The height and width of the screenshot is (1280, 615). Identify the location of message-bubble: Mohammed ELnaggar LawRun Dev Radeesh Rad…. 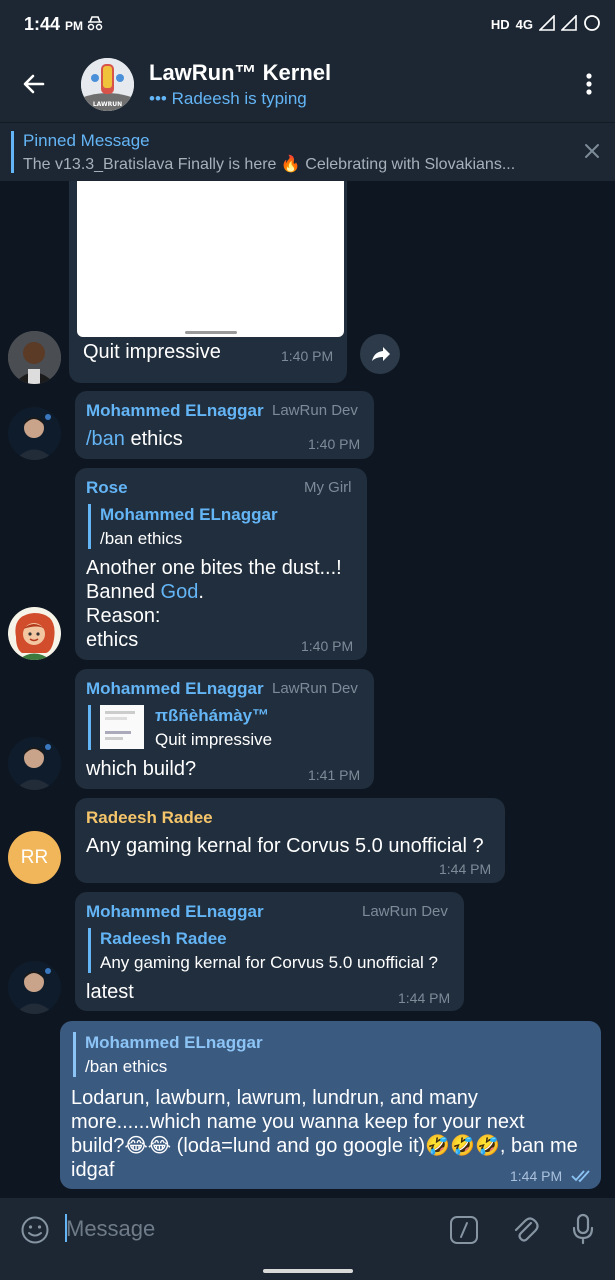
(269, 951).